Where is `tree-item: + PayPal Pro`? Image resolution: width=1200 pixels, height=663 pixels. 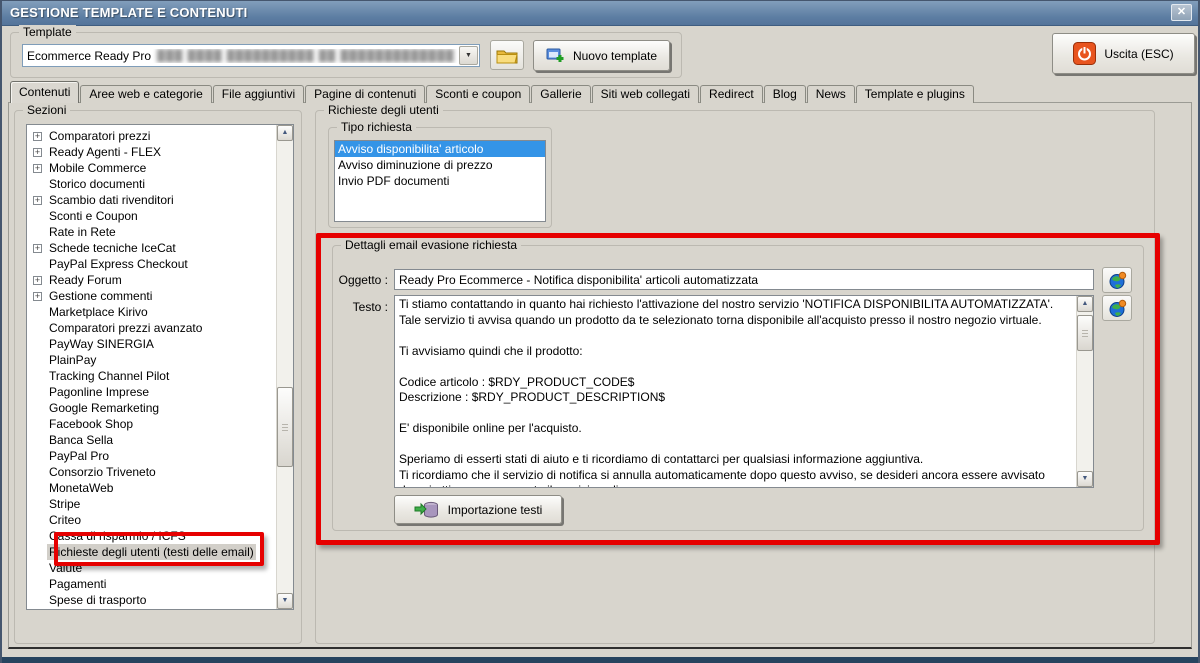 tree-item: + PayPal Pro is located at coordinates (151, 456).